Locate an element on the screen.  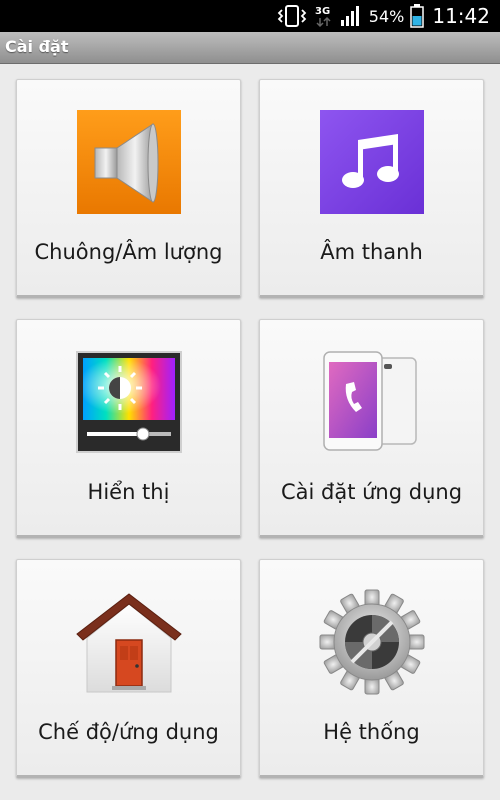
tile-ringtone-volume: Chuông/Âm lượng is located at coordinates (128, 188).